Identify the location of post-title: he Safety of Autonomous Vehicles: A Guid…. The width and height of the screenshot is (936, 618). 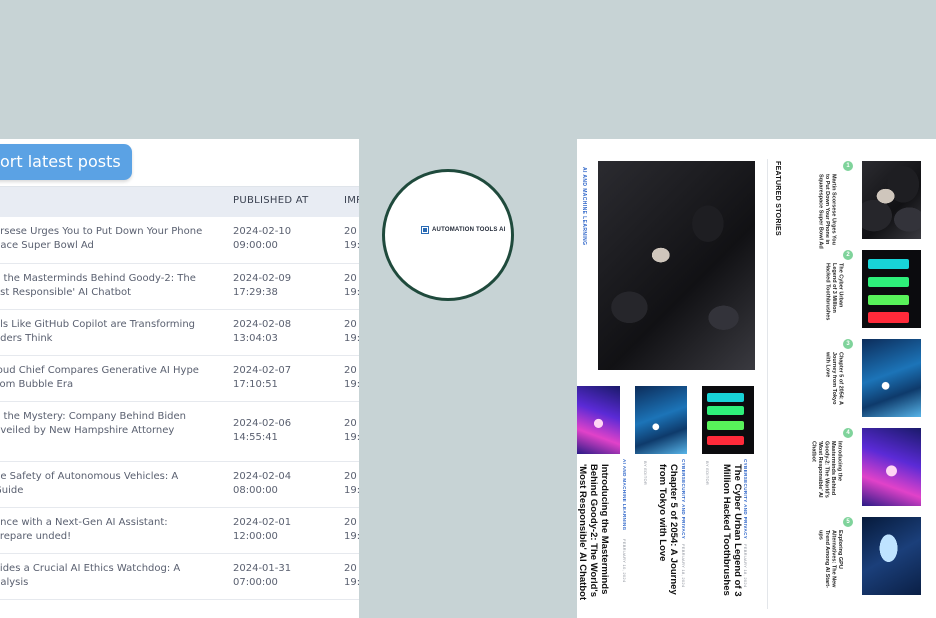
(89, 483).